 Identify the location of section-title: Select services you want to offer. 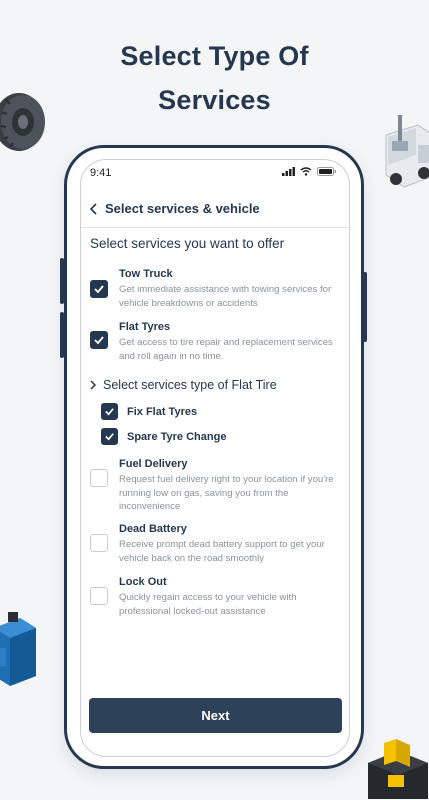
(187, 243).